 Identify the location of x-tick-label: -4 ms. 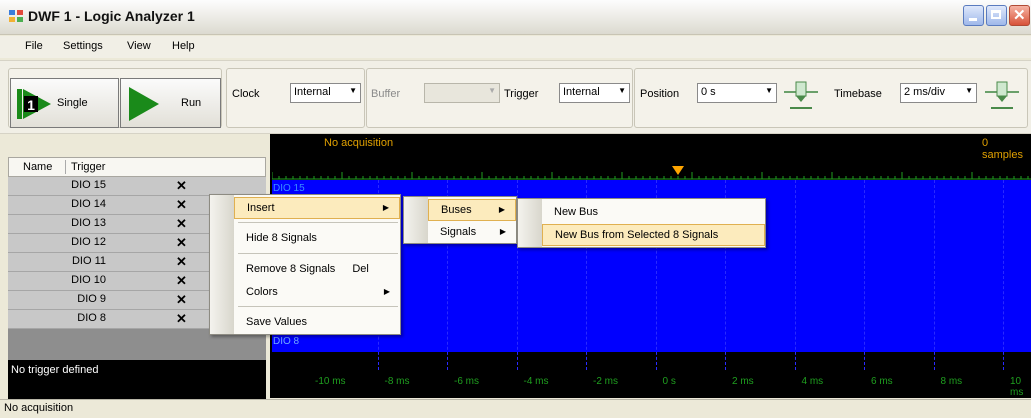
(536, 381).